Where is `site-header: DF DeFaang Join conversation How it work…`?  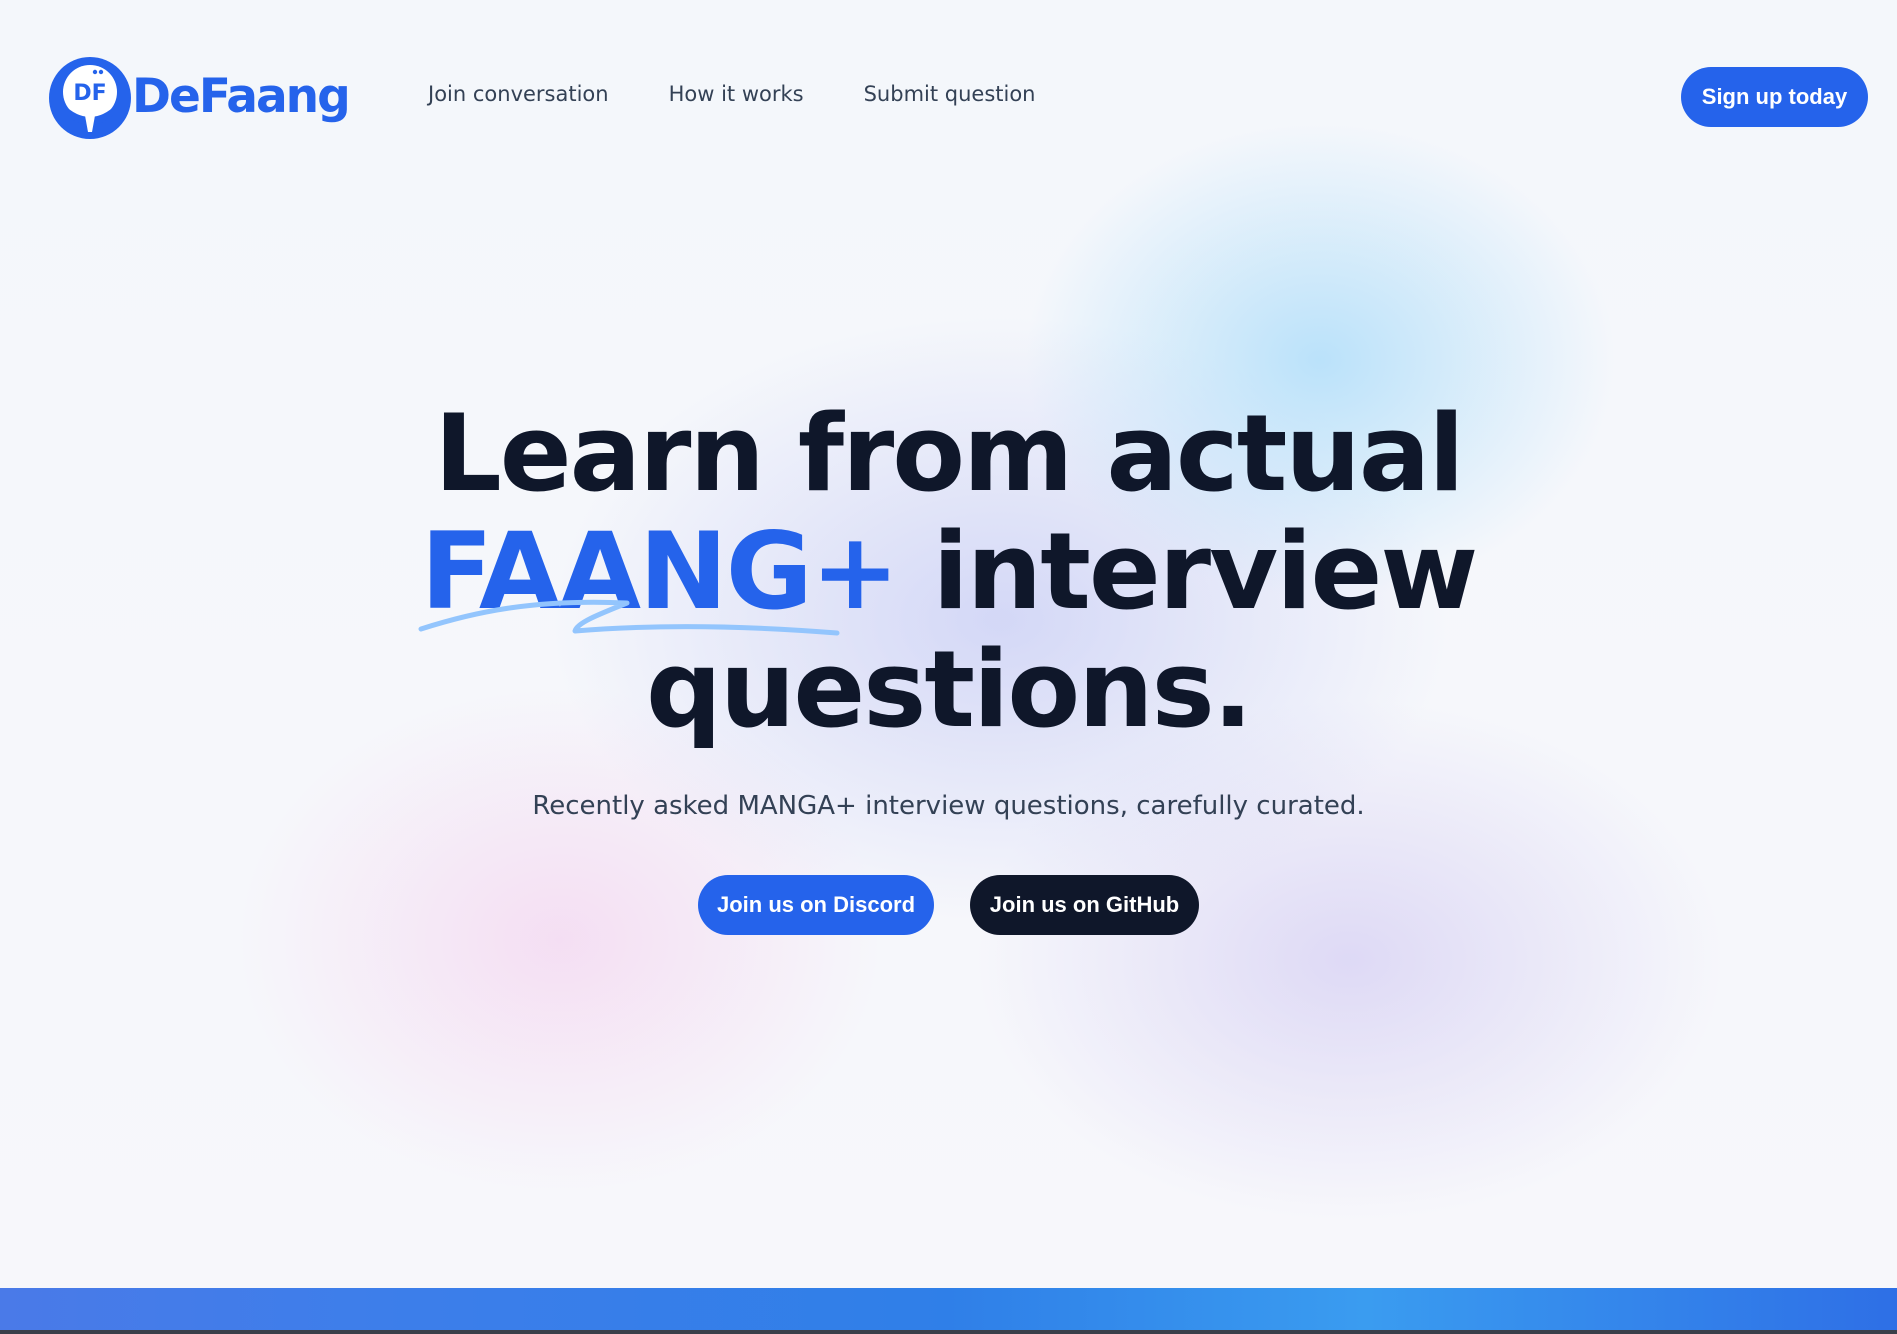
site-header: DF DeFaang Join conversation How it work… is located at coordinates (948, 96).